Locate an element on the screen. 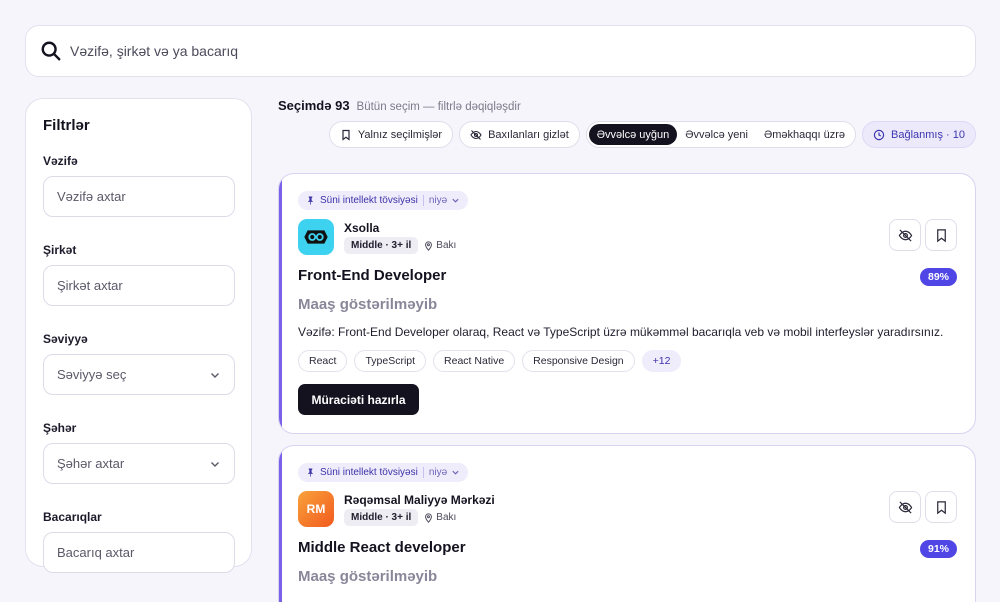  sort-option-relevant: Əvvəlcə uyğun is located at coordinates (633, 134).